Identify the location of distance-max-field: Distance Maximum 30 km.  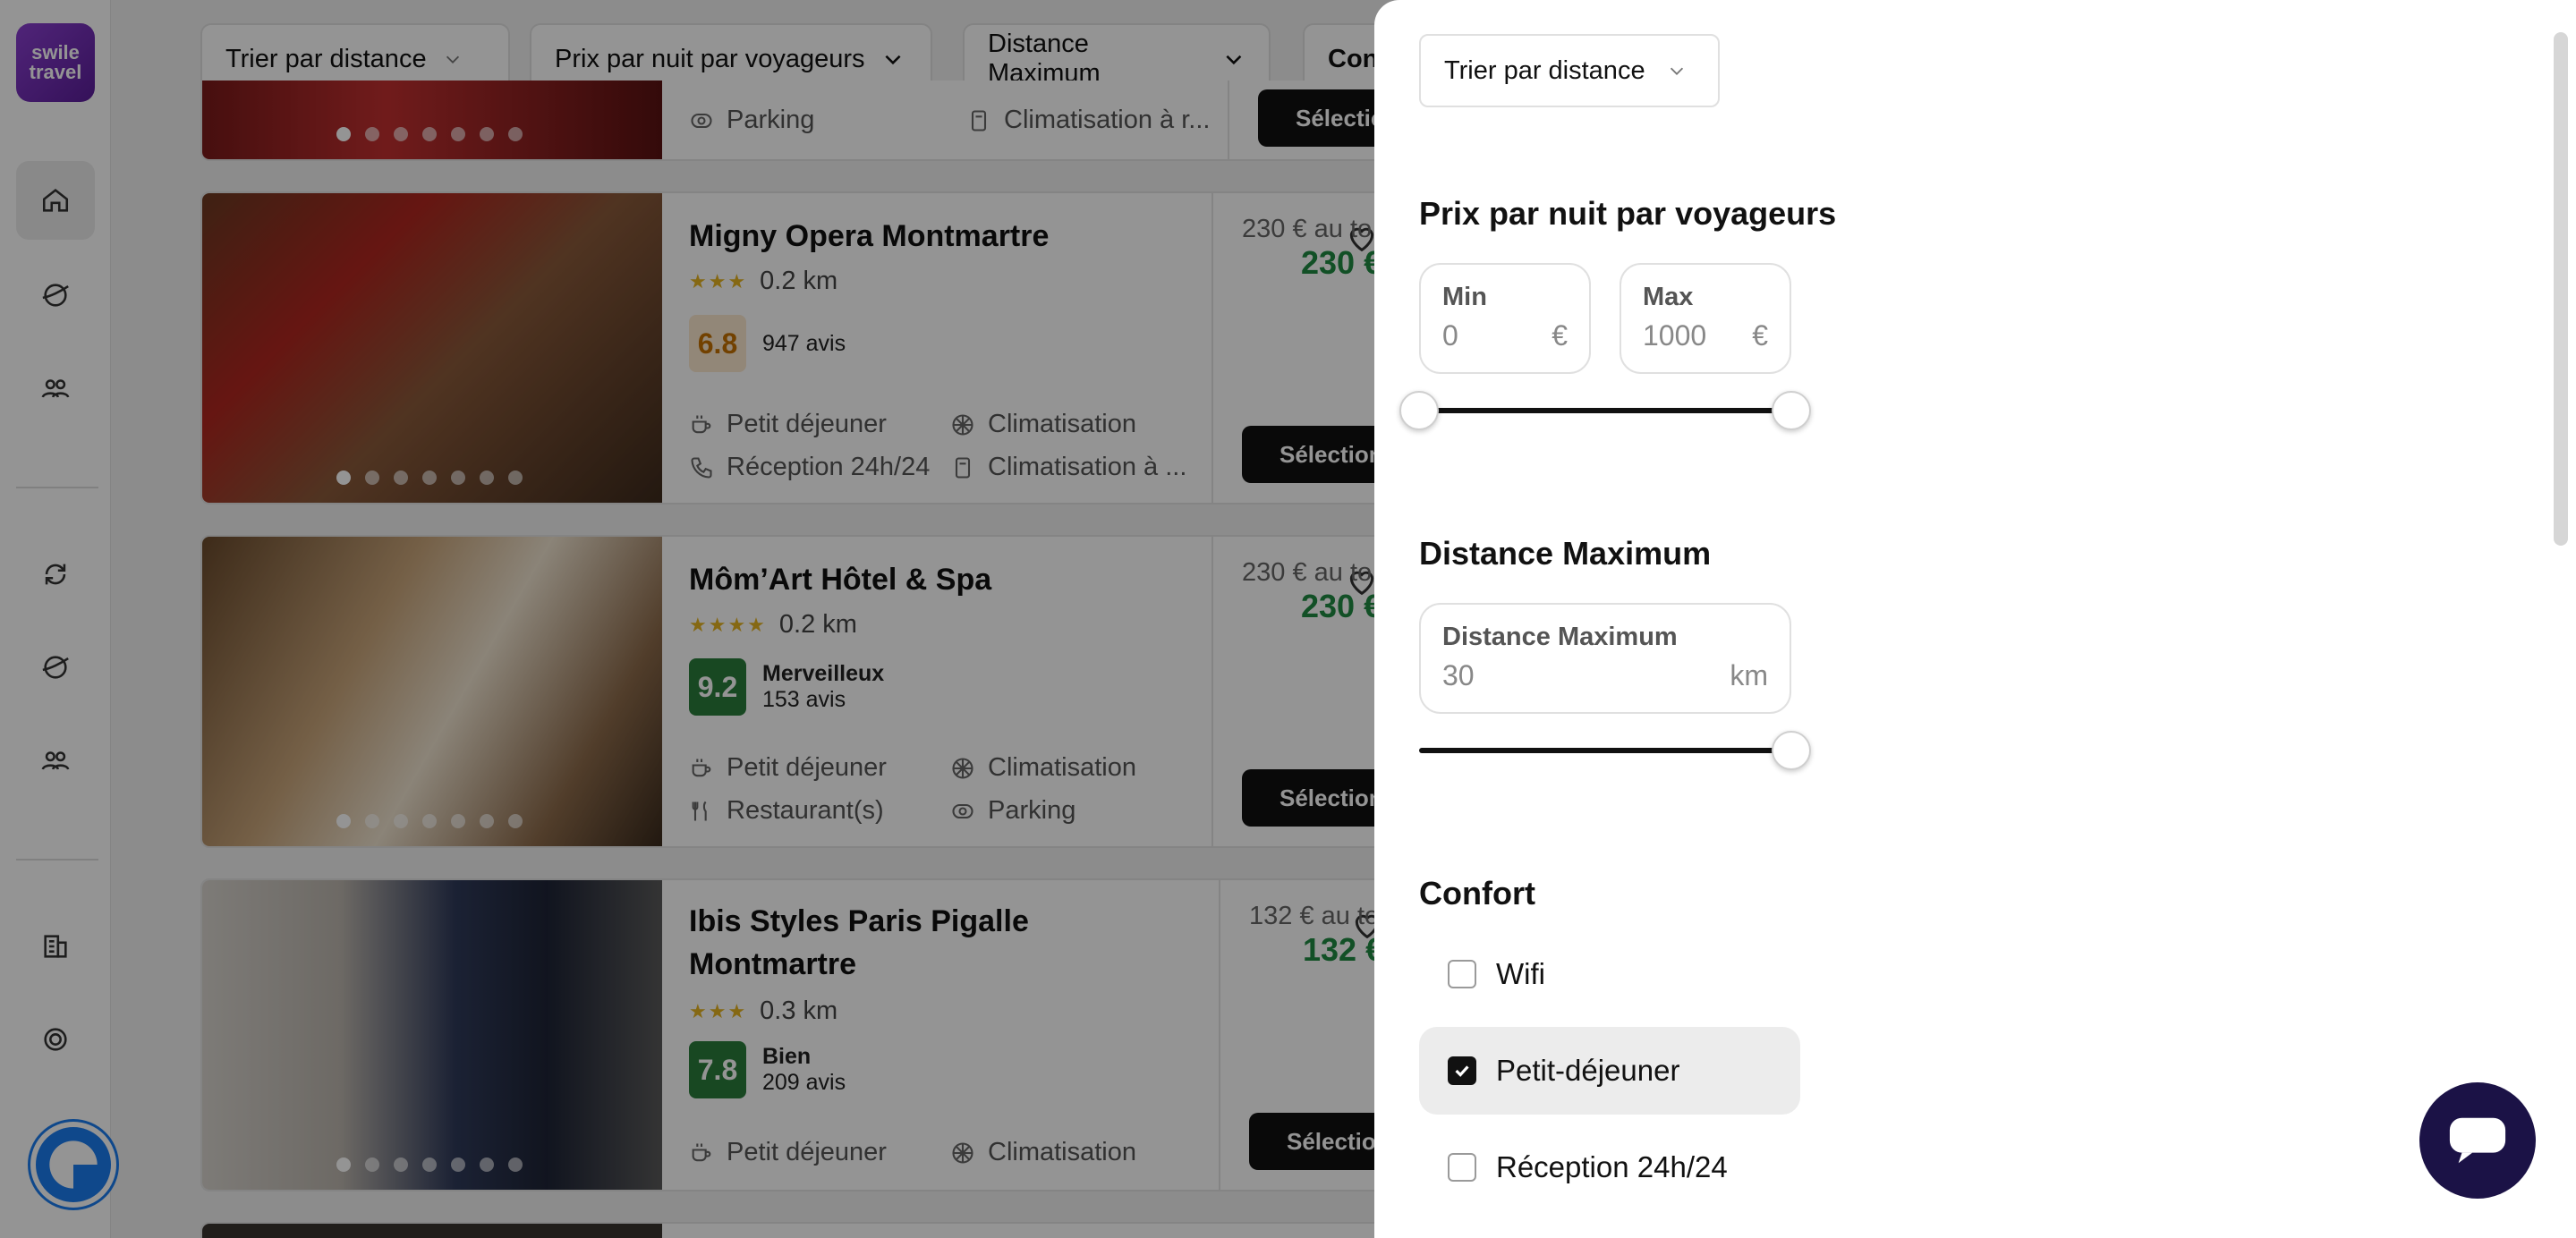
(1605, 658).